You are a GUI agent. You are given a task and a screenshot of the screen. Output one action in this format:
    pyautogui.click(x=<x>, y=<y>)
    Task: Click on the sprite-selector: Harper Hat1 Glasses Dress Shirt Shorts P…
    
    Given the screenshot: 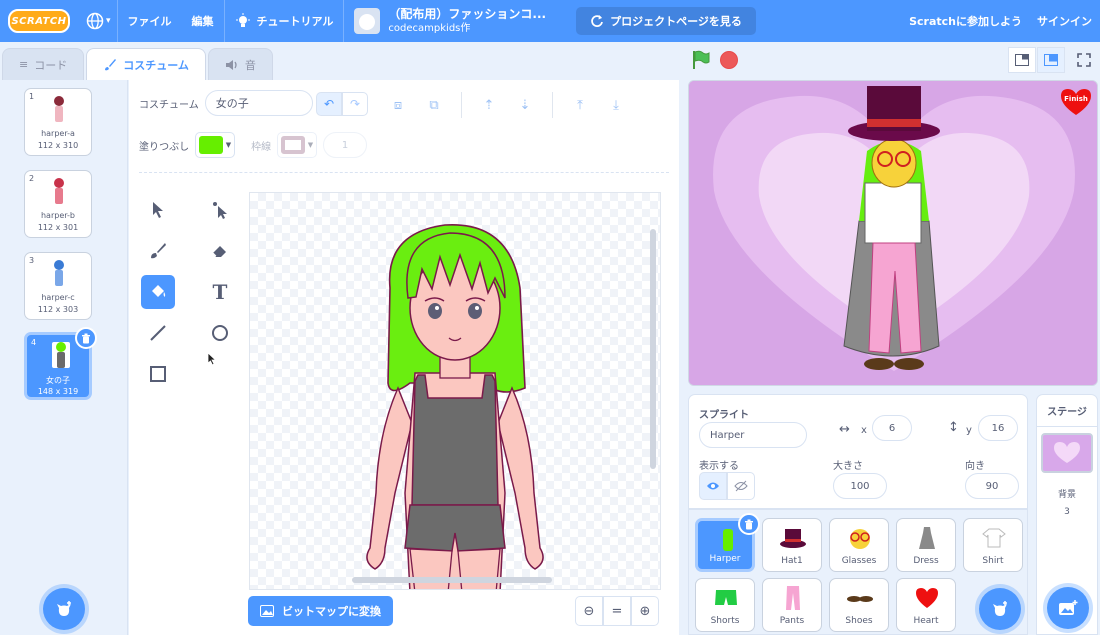 What is the action you would take?
    pyautogui.click(x=858, y=572)
    